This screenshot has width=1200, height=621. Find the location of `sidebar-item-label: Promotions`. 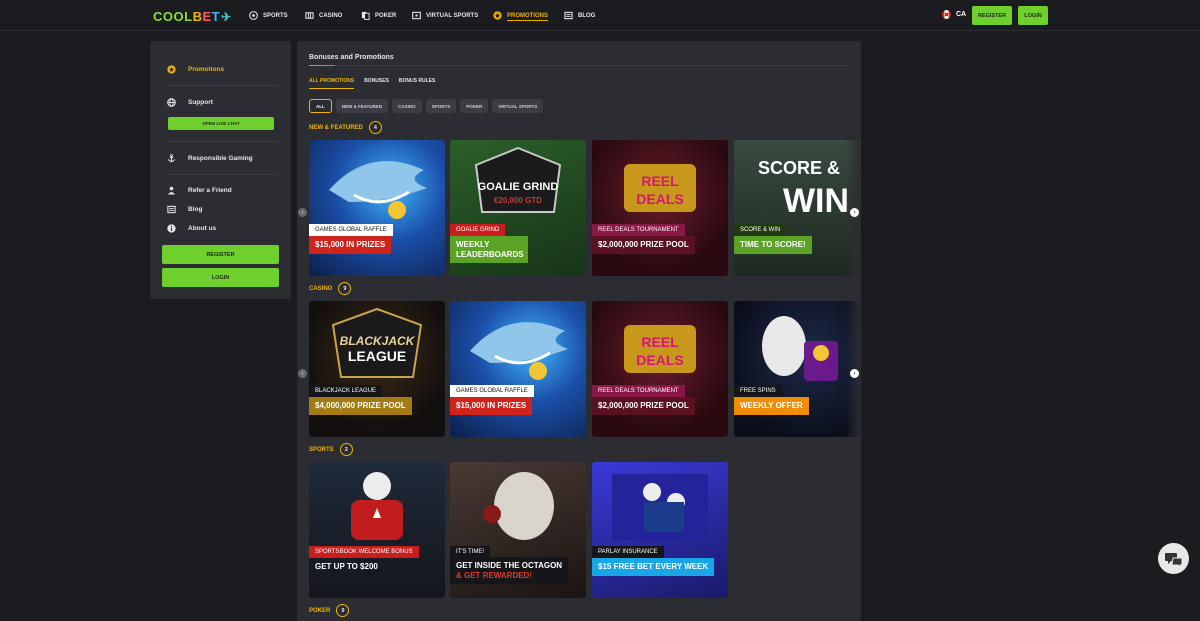

sidebar-item-label: Promotions is located at coordinates (206, 69).